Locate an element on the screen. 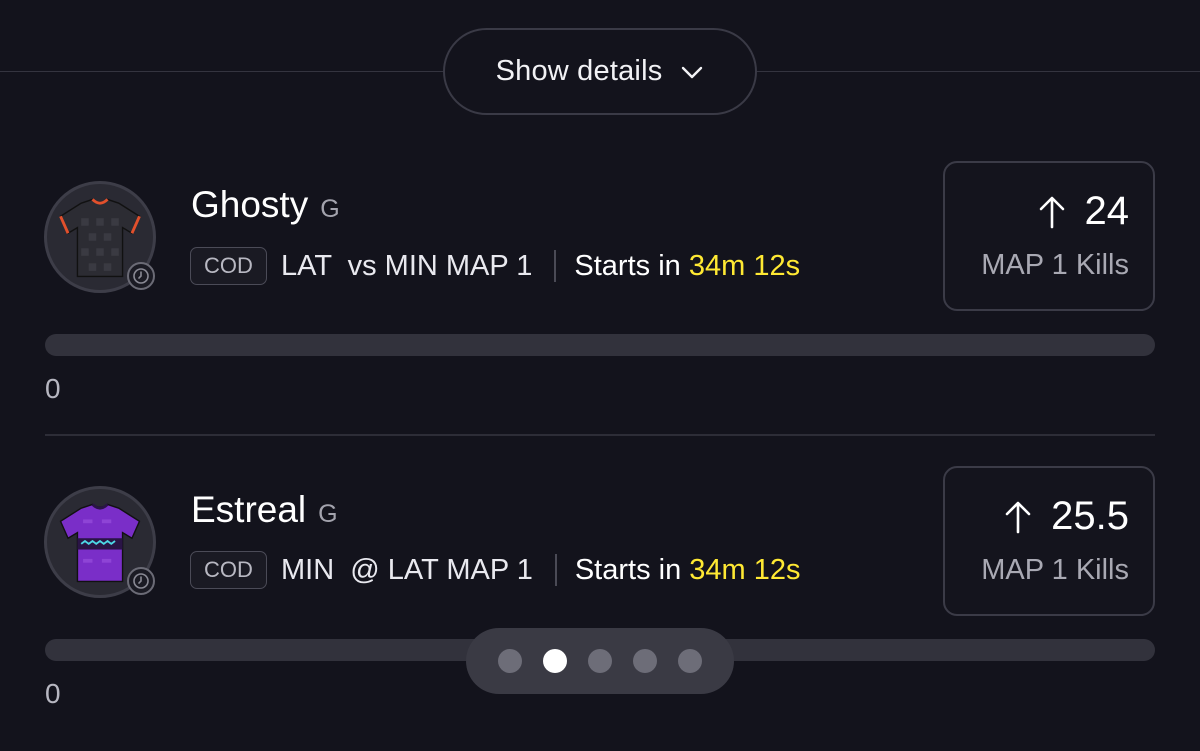 This screenshot has width=1200, height=751. show-details-button: Show details is located at coordinates (600, 71).